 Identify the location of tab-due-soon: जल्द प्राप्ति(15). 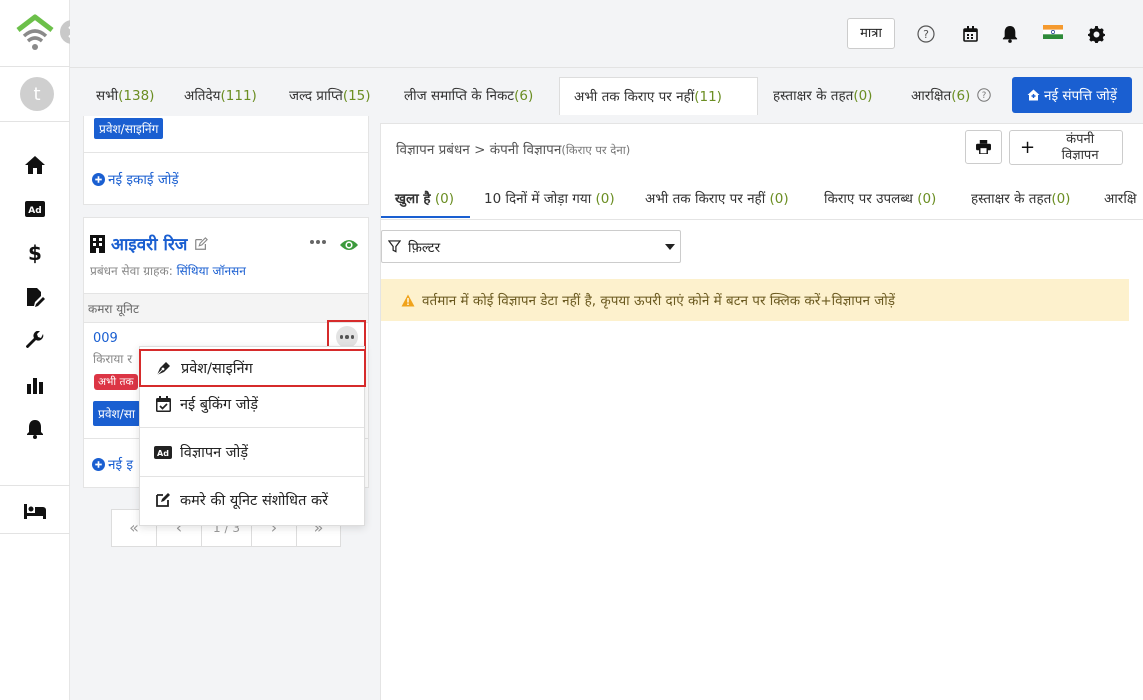
(330, 96).